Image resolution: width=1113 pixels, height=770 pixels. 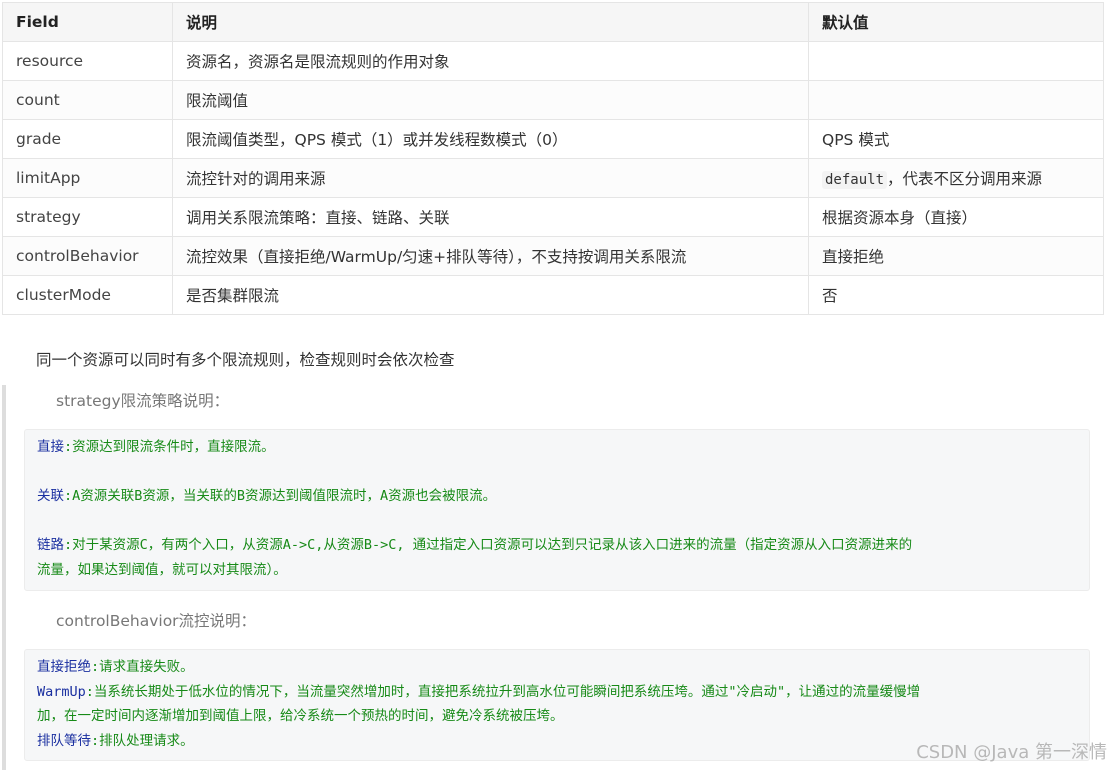 What do you see at coordinates (490, 139) in the screenshot?
I see `description-cell: 限流阈值类型，QPS 模式（1）或并发线程数模式（0）` at bounding box center [490, 139].